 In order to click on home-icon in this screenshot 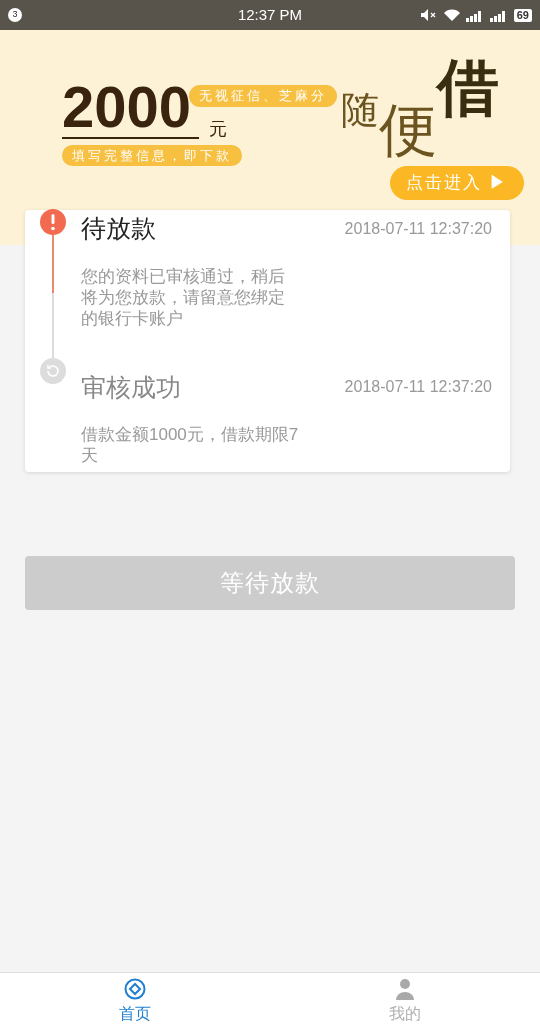, I will do `click(135, 988)`.